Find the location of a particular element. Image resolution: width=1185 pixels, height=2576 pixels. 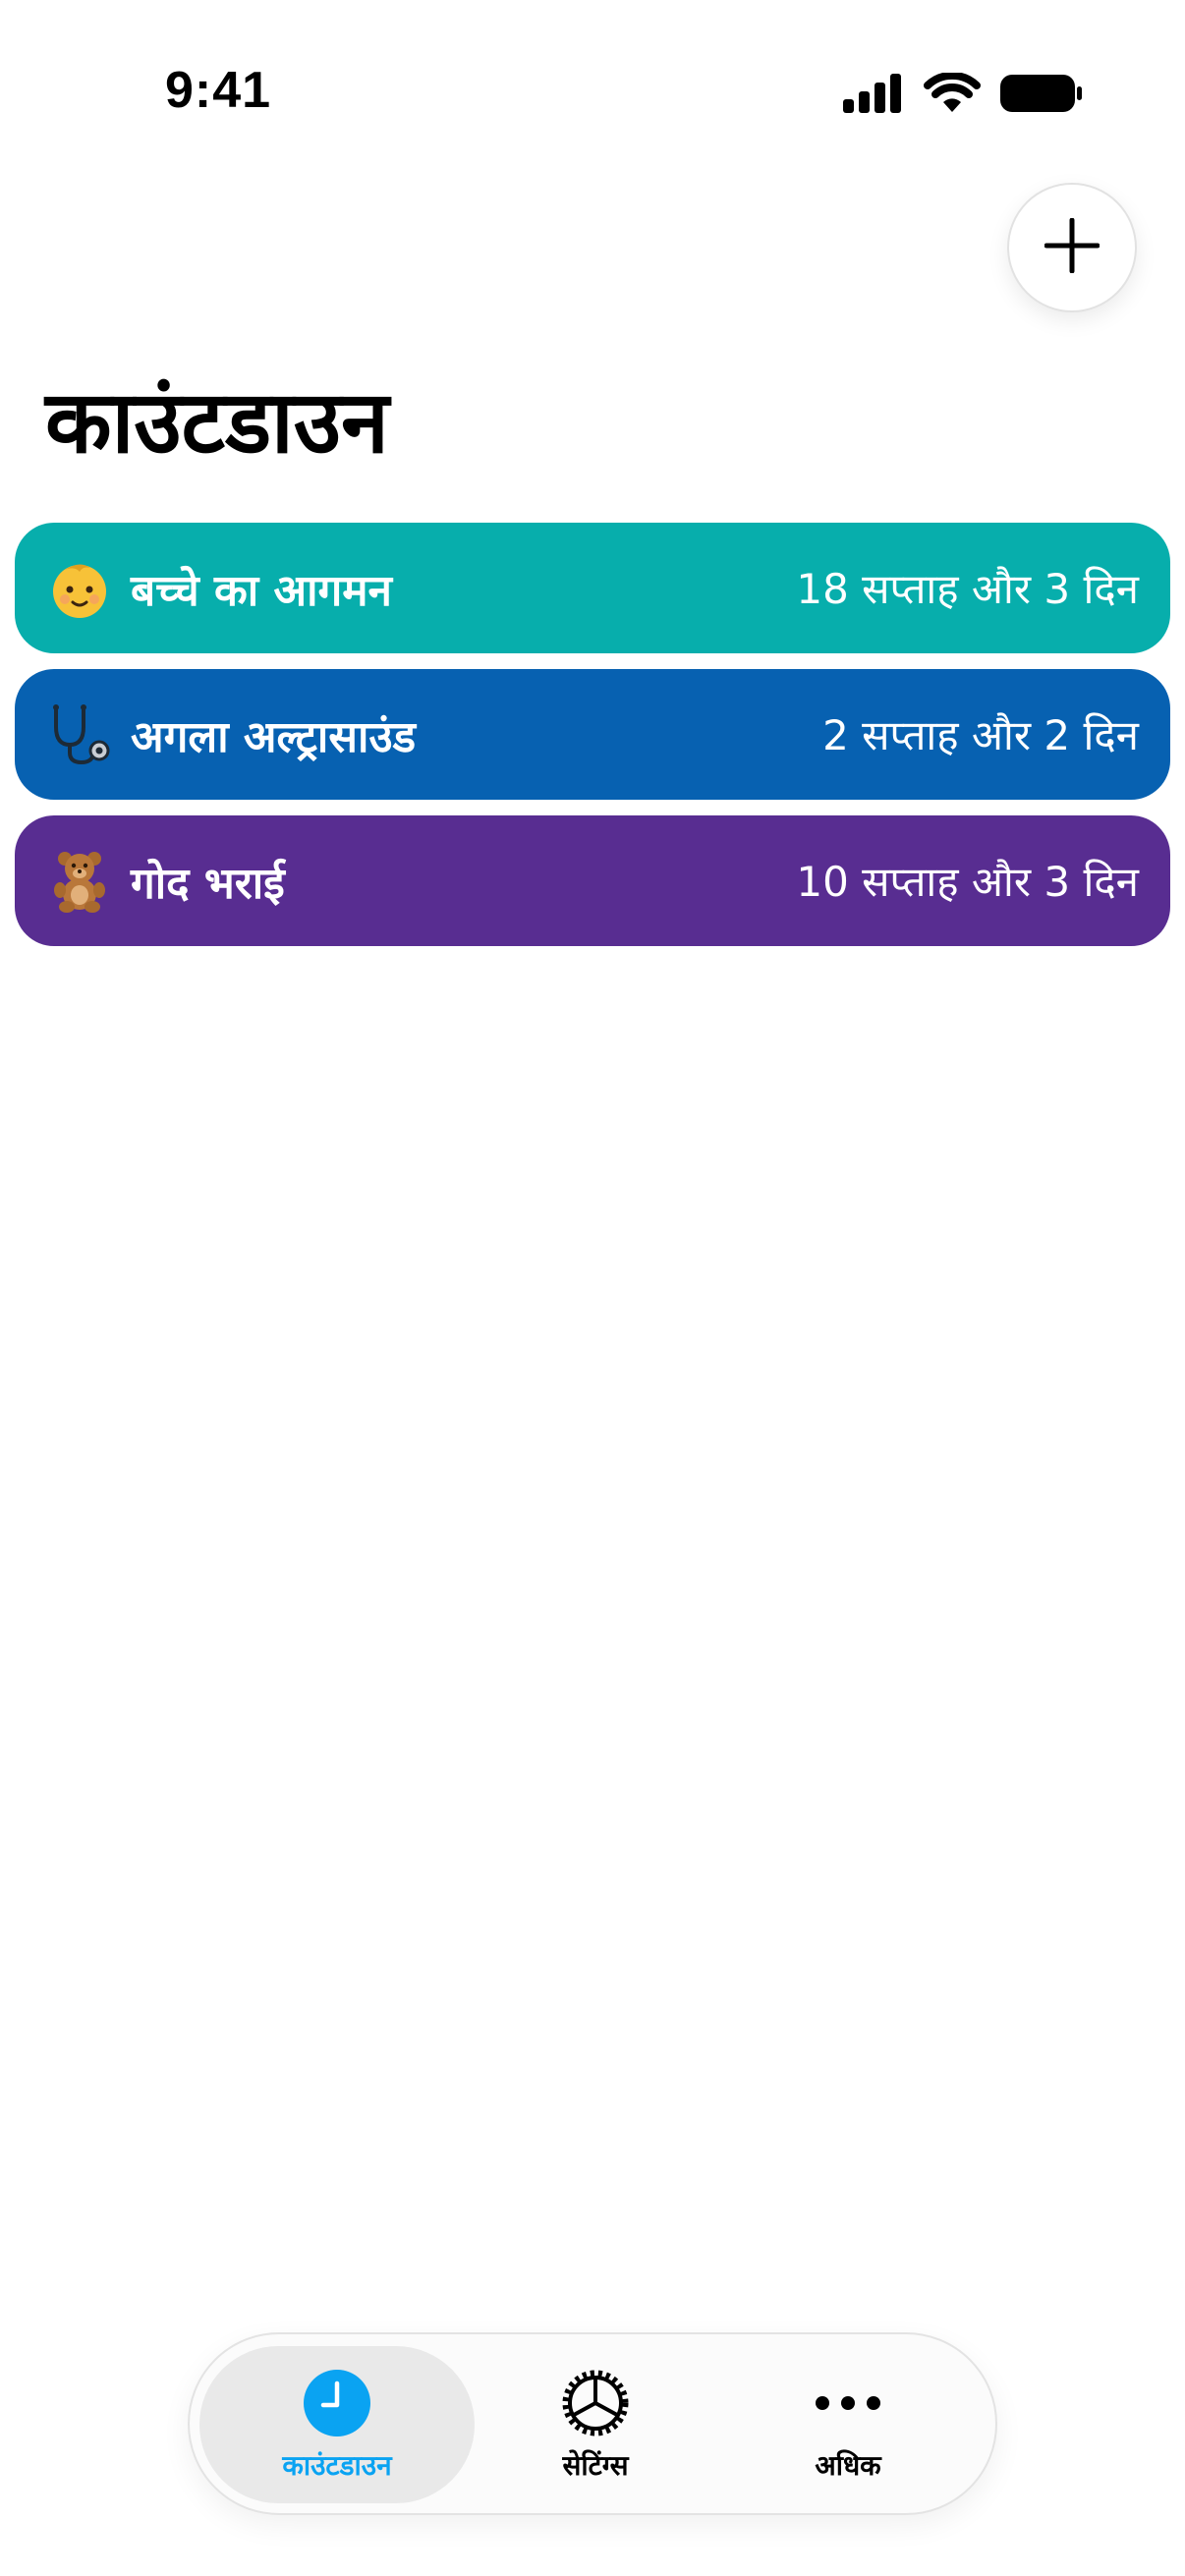

status-time: 9:41 is located at coordinates (219, 90).